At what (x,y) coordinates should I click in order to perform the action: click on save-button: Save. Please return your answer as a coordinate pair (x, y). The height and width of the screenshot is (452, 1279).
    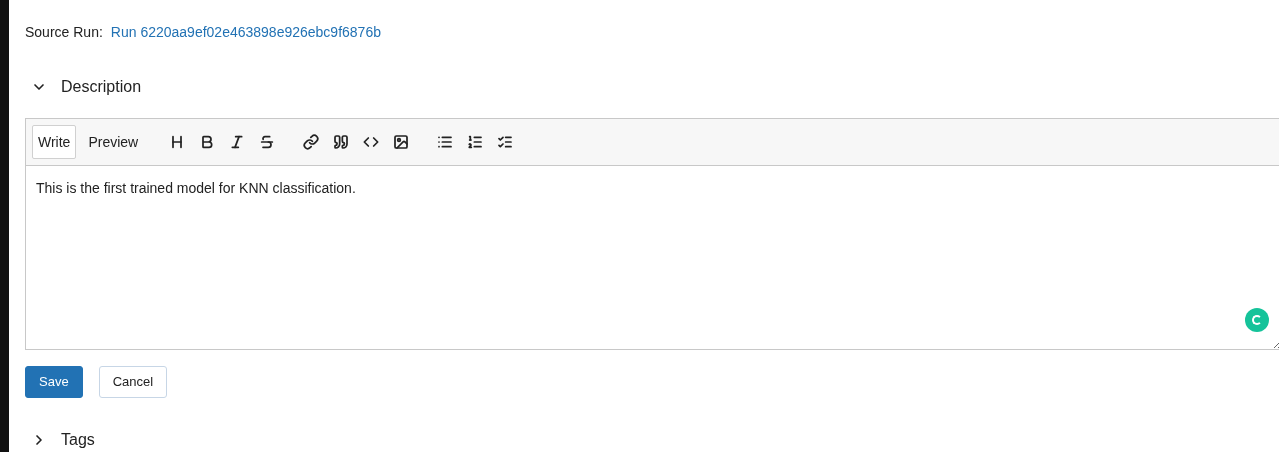
    Looking at the image, I should click on (54, 382).